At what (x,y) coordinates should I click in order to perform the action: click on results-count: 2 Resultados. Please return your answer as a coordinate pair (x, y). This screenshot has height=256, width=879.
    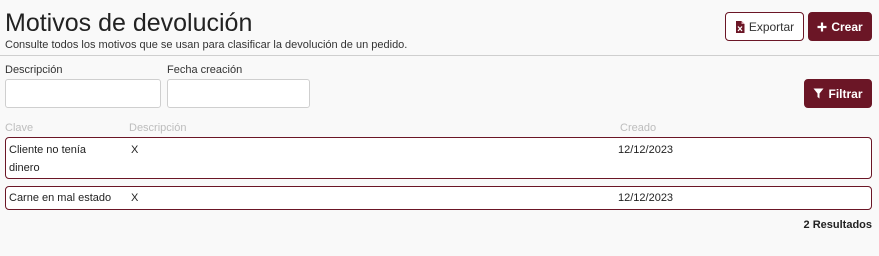
    Looking at the image, I should click on (837, 225).